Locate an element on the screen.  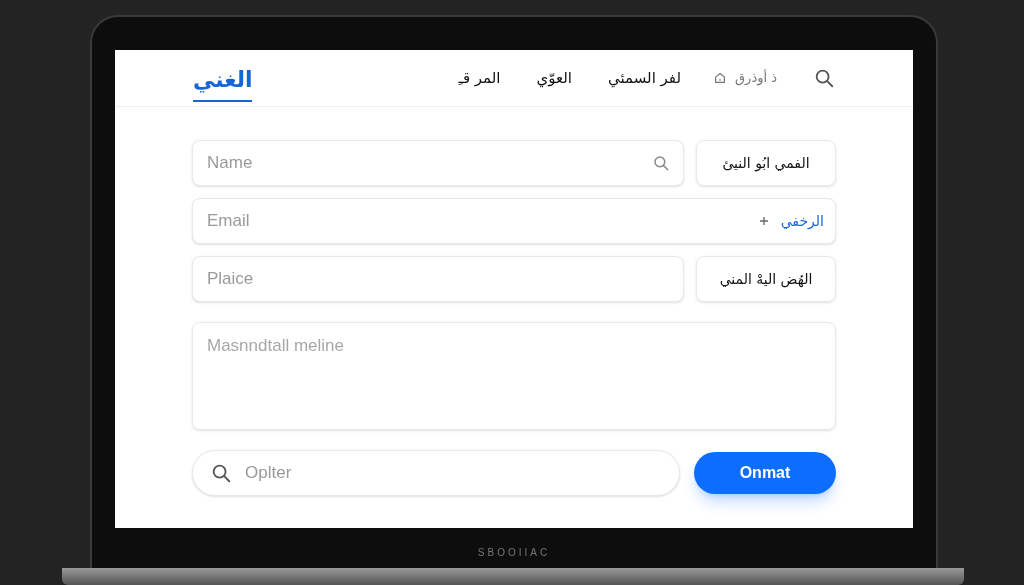
text-field: Name is located at coordinates (438, 163).